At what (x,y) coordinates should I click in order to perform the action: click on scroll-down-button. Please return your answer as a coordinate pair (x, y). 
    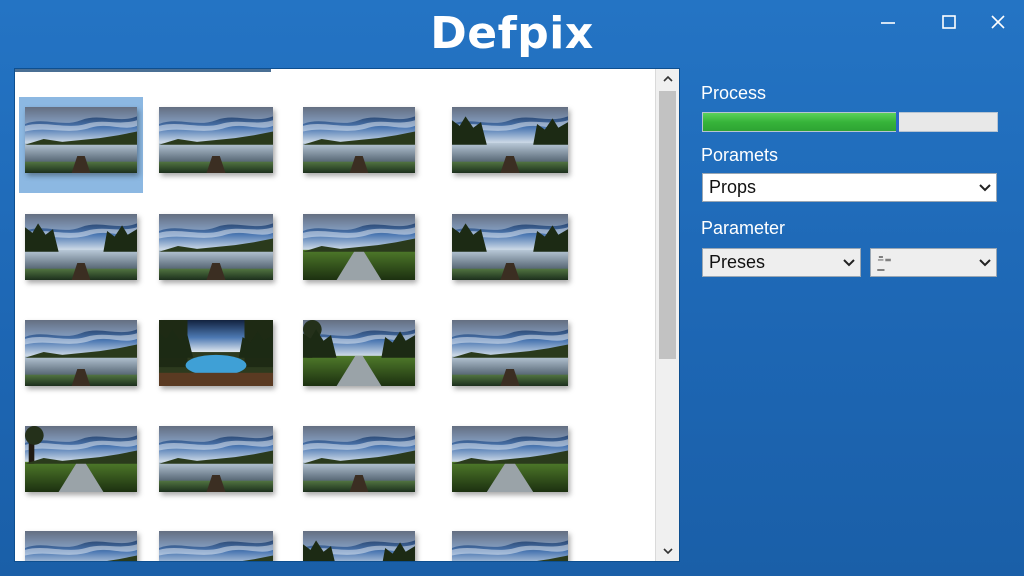
    Looking at the image, I should click on (667, 551).